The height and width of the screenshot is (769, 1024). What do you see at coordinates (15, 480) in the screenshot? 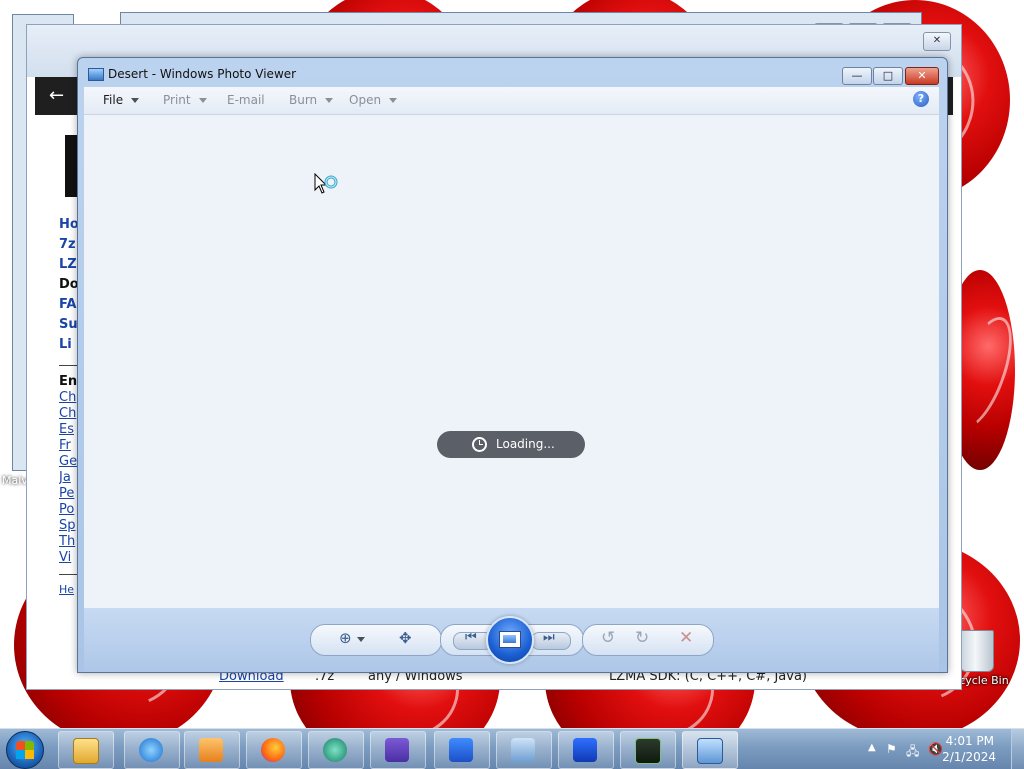
I see `desktop-icon-label: Malv` at bounding box center [15, 480].